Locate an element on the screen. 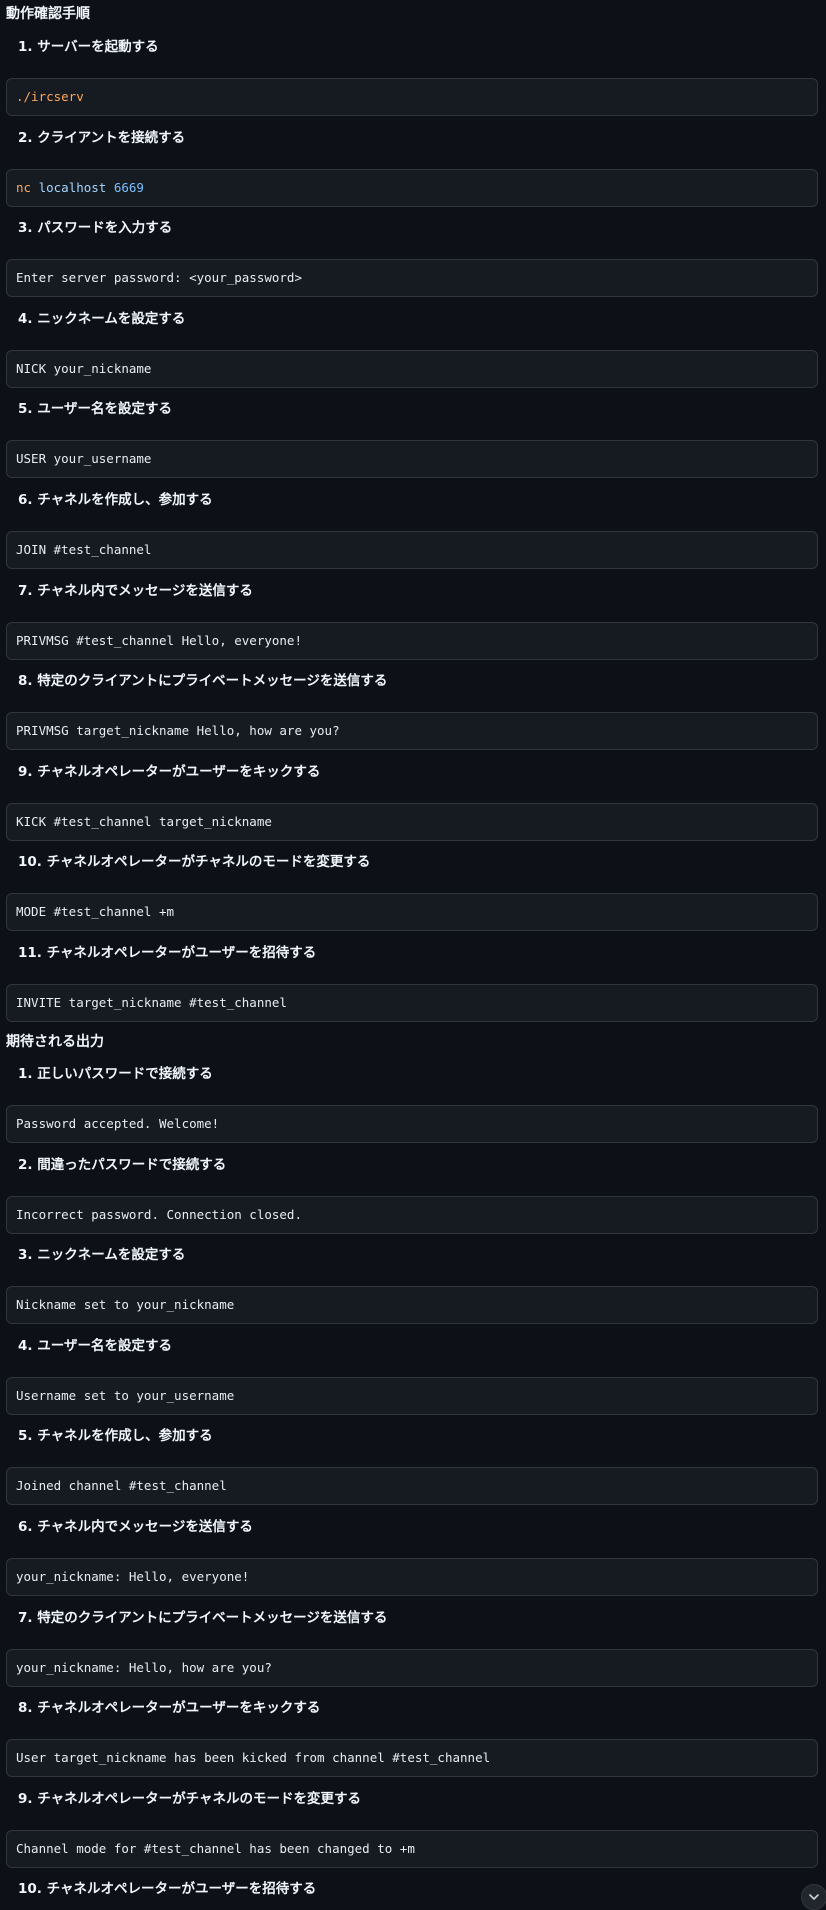 This screenshot has width=826, height=1910. code-block: Username set to your_username is located at coordinates (412, 1396).